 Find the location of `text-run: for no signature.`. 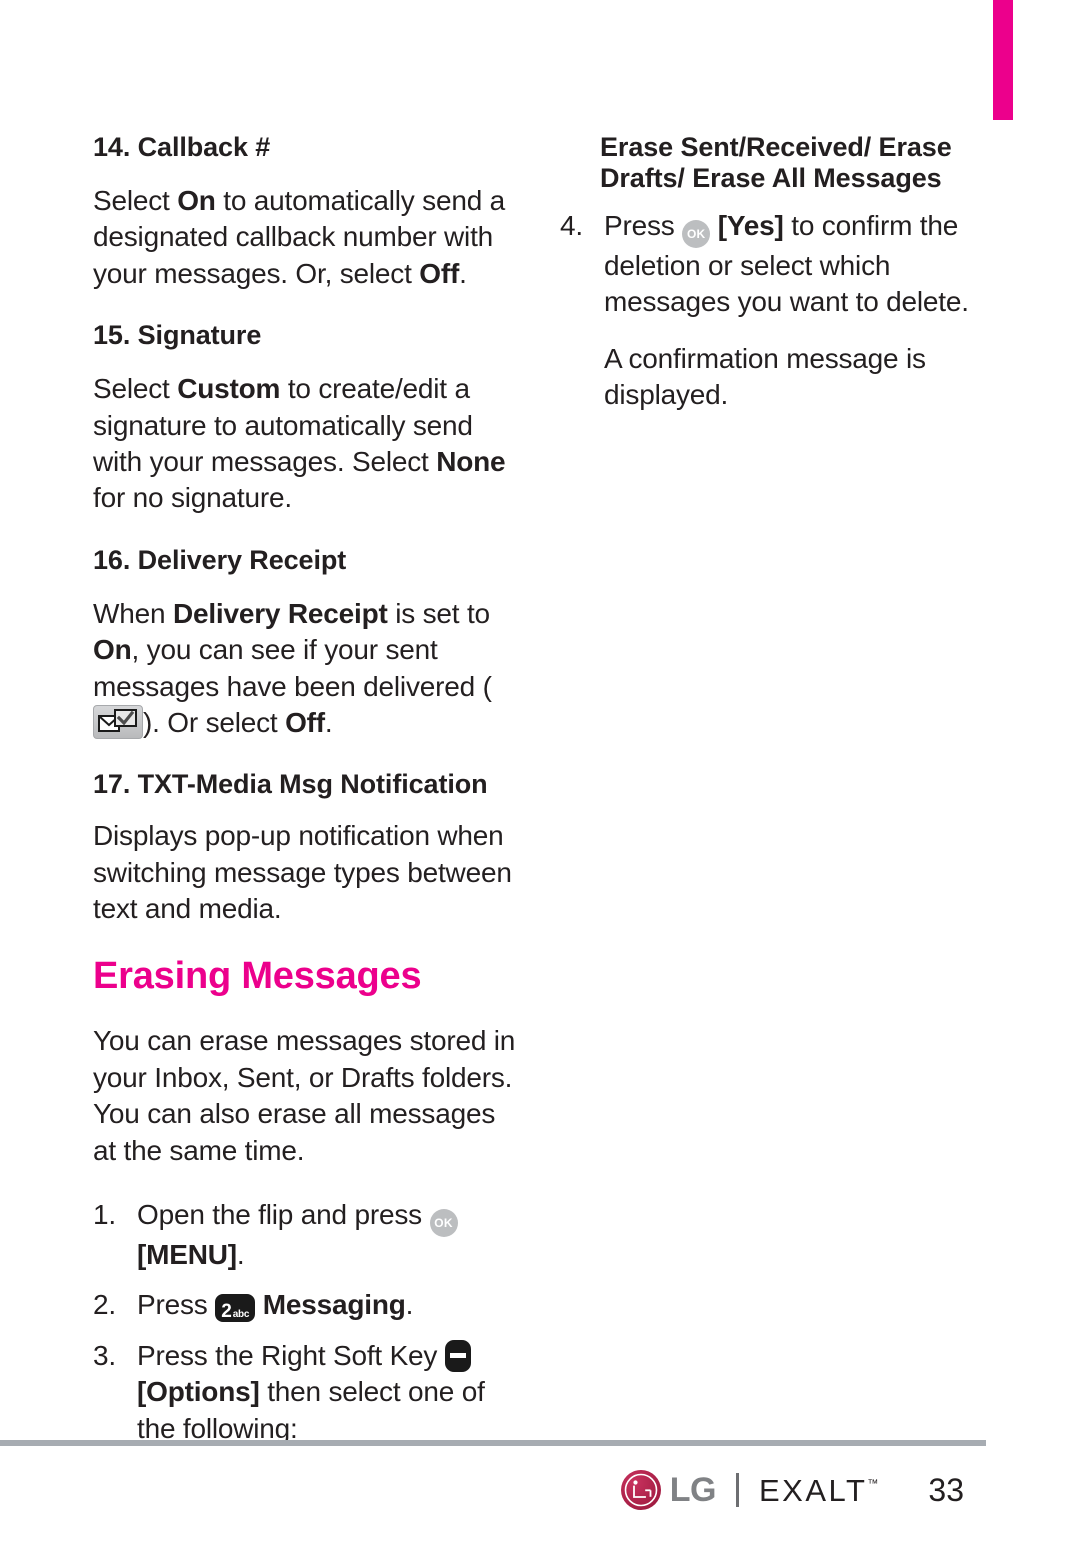

text-run: for no signature. is located at coordinates (192, 498).